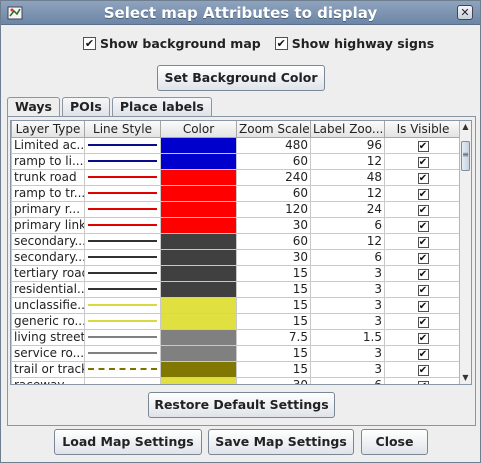 The height and width of the screenshot is (463, 481). I want to click on layer-type-cell: raceway, so click(48, 380).